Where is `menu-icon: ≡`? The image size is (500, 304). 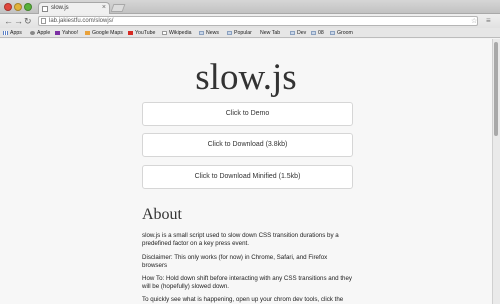
menu-icon: ≡ is located at coordinates (488, 20).